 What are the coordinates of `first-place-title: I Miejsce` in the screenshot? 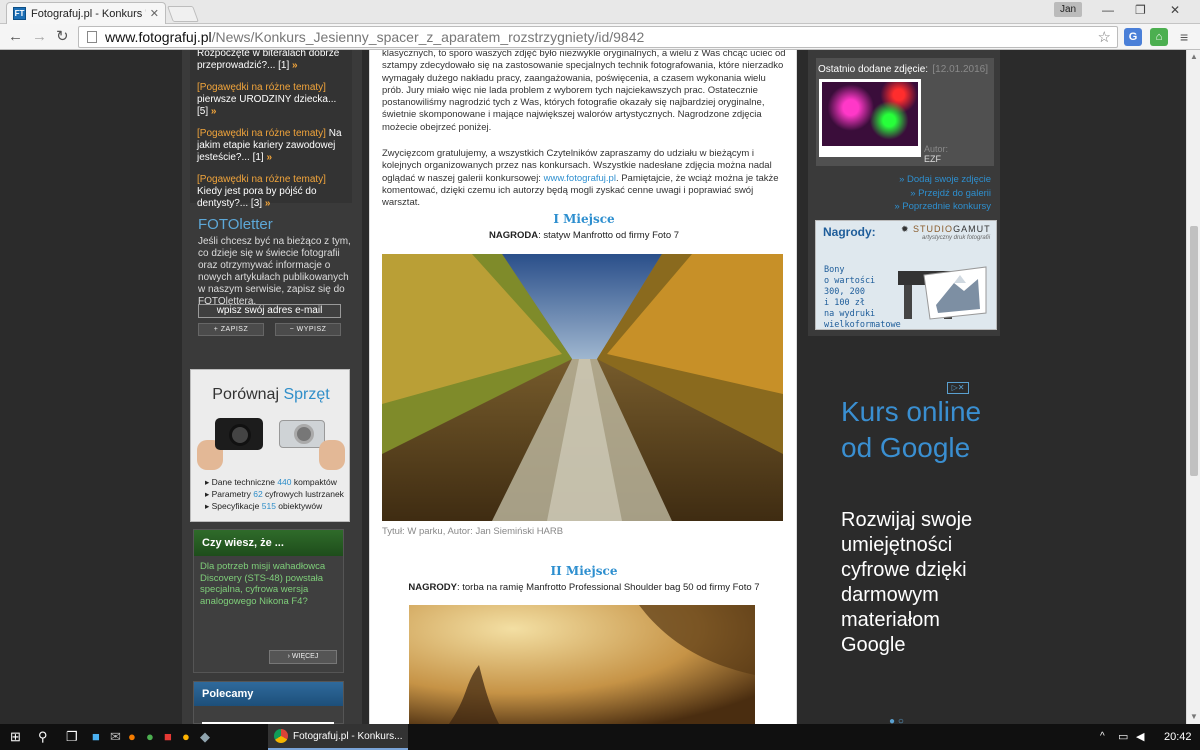 It's located at (584, 219).